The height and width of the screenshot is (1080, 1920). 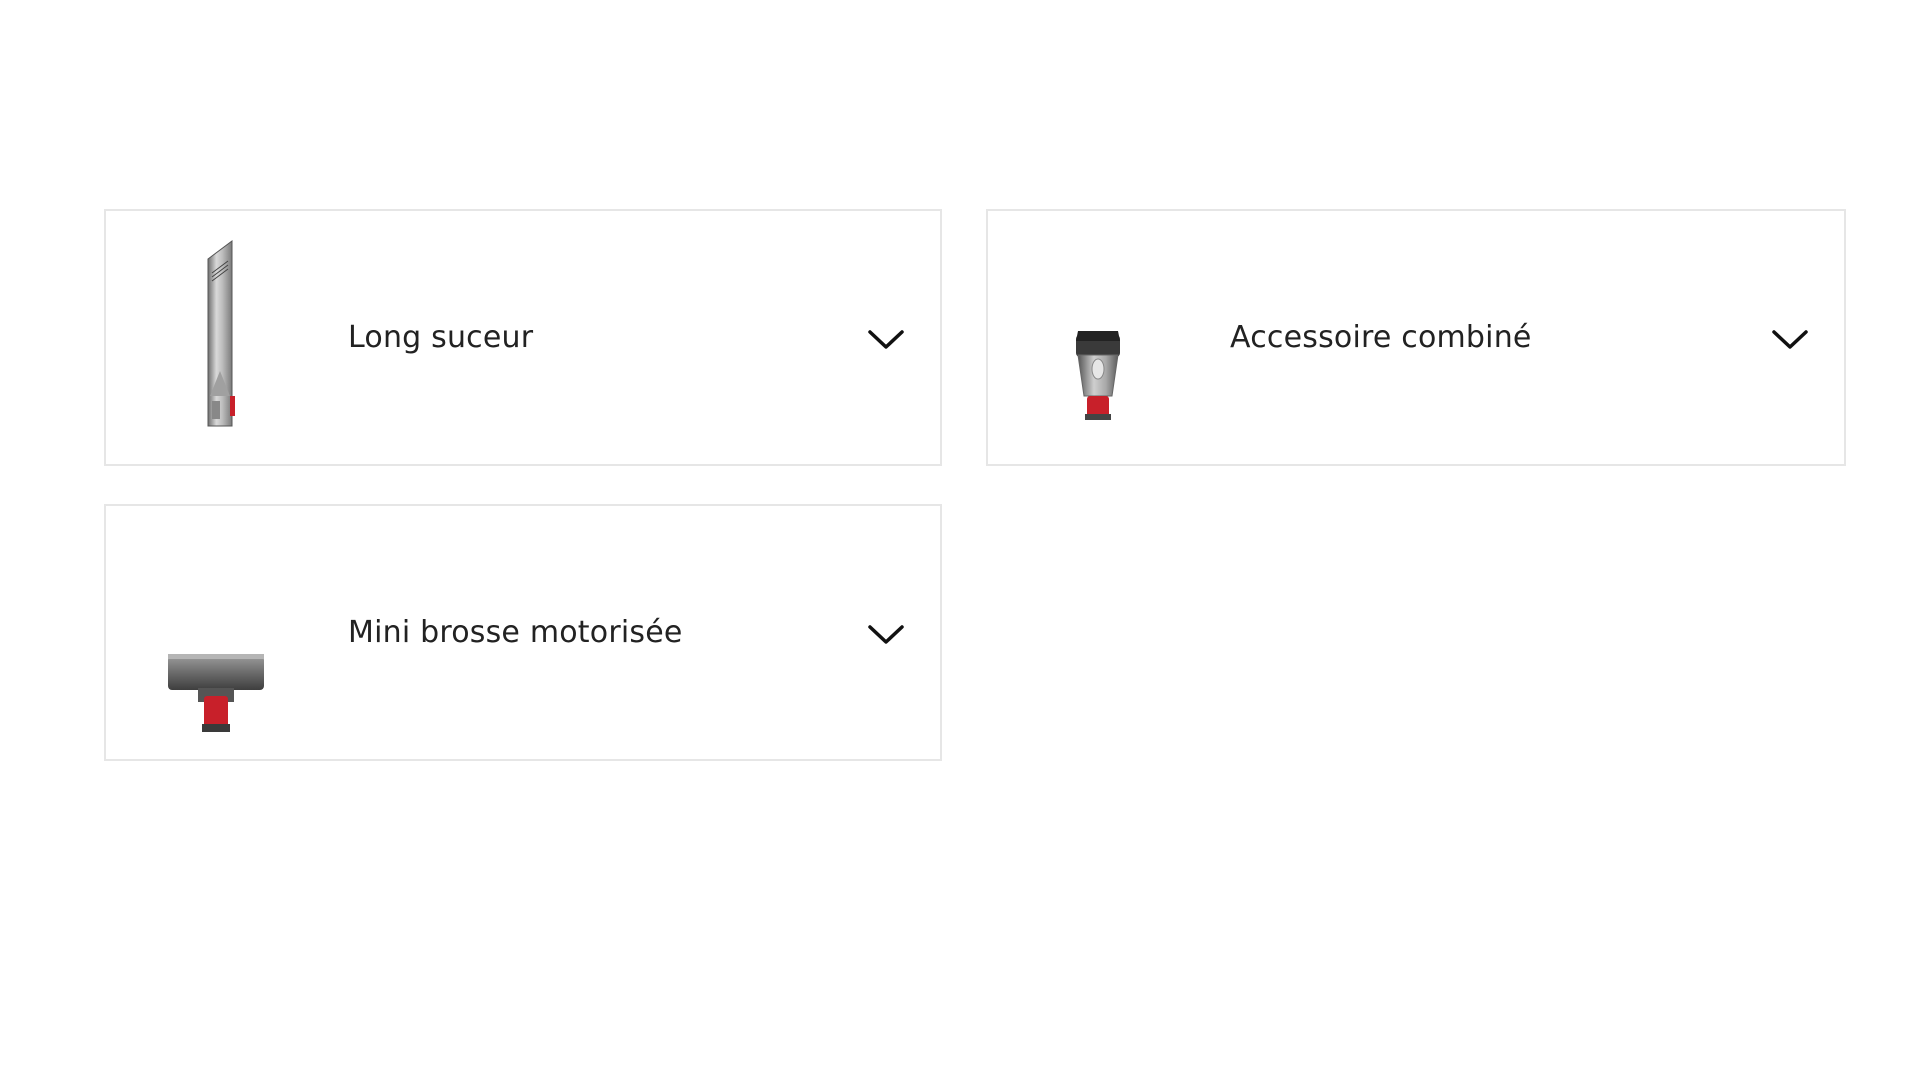 What do you see at coordinates (515, 632) in the screenshot?
I see `accessory-label: Mini brosse motorisée` at bounding box center [515, 632].